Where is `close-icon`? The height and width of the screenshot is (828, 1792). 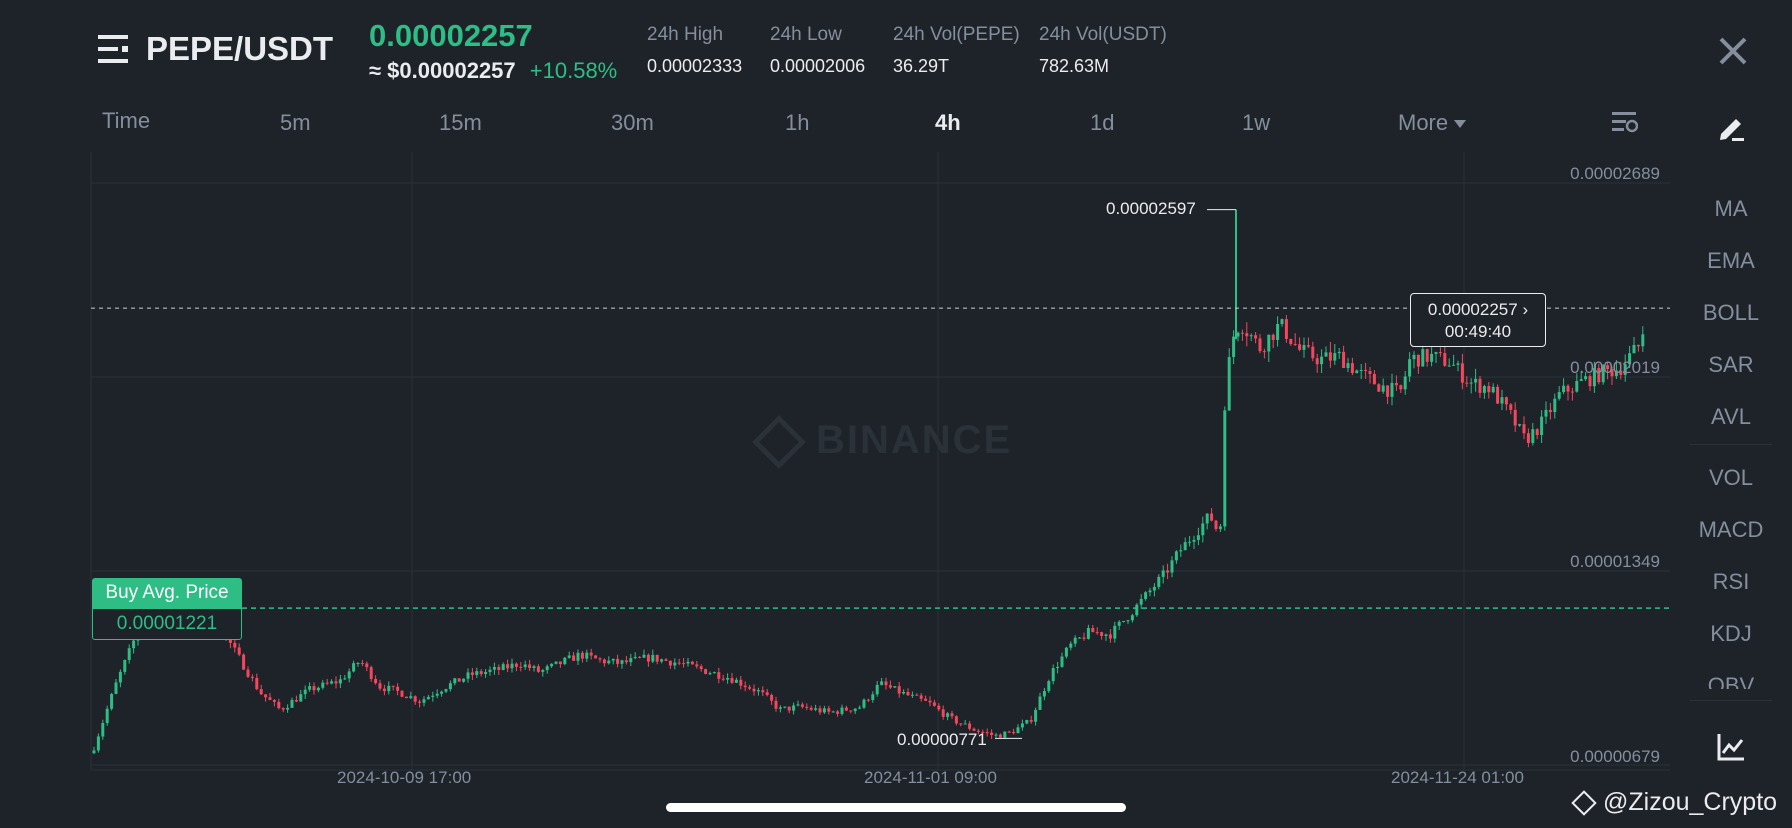
close-icon is located at coordinates (1733, 51).